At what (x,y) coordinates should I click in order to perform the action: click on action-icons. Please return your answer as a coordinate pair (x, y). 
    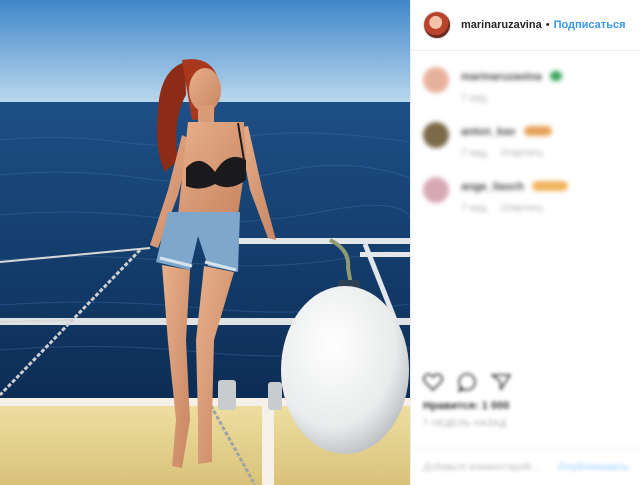
    Looking at the image, I should click on (526, 382).